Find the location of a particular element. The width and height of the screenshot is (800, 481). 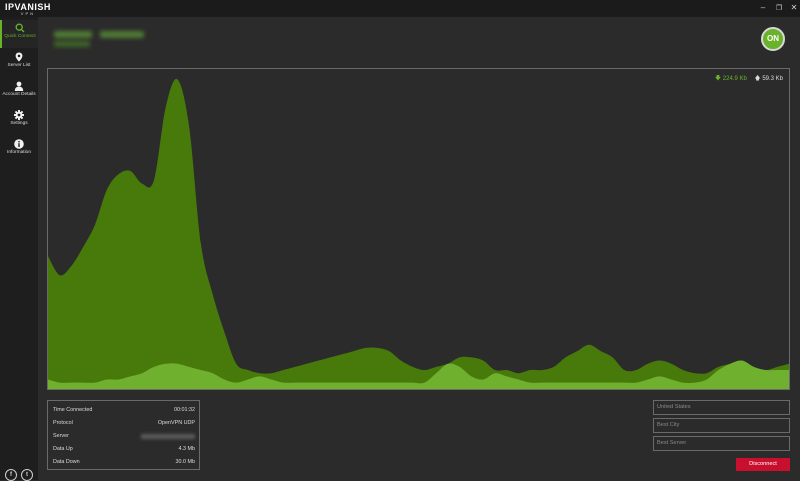

stat-value: OpenVPN UDP is located at coordinates (176, 423).